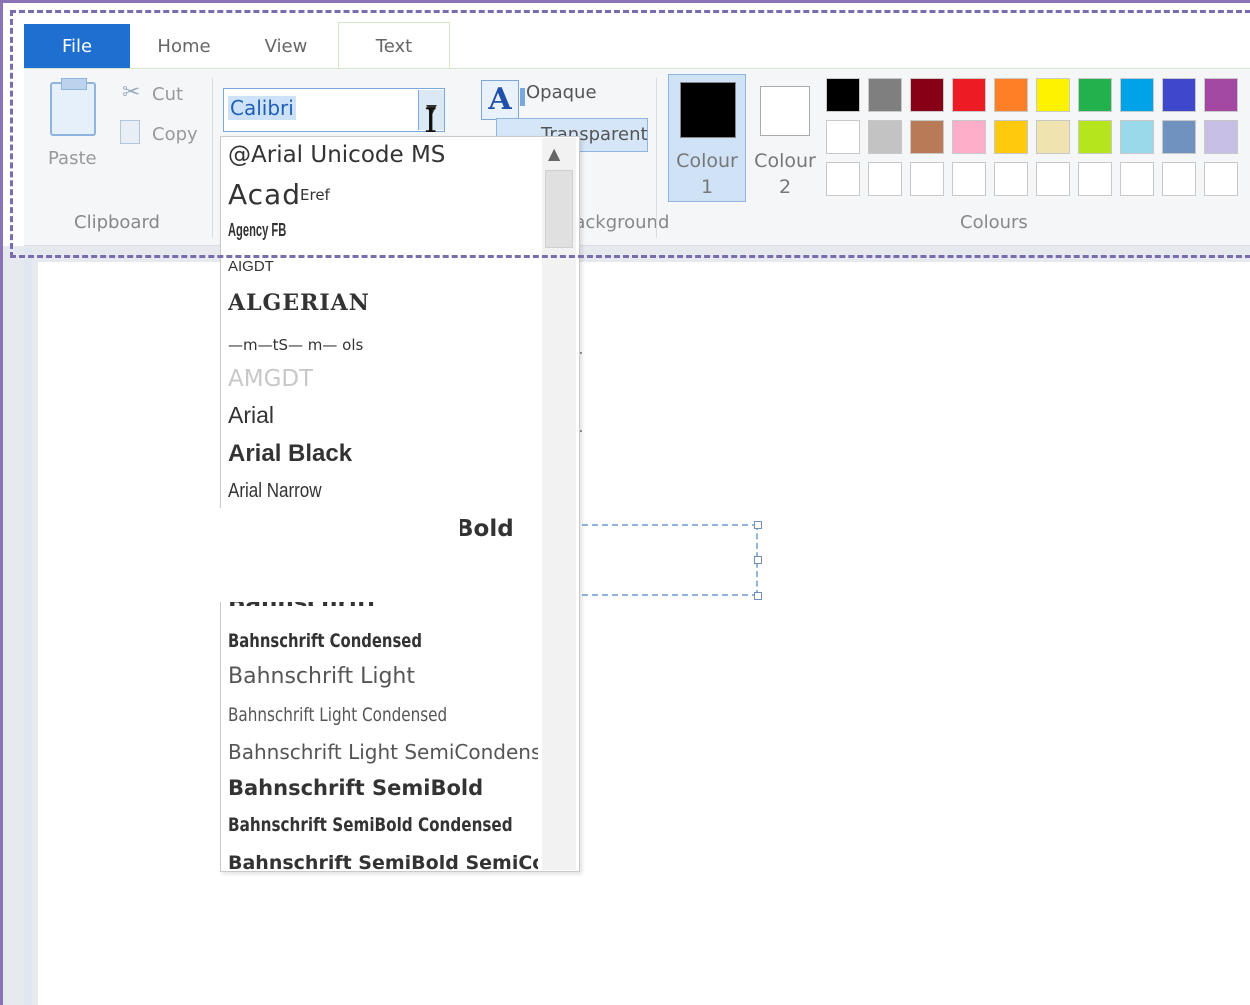  What do you see at coordinates (325, 641) in the screenshot?
I see `font-list-item: Bahnschrift Condensed` at bounding box center [325, 641].